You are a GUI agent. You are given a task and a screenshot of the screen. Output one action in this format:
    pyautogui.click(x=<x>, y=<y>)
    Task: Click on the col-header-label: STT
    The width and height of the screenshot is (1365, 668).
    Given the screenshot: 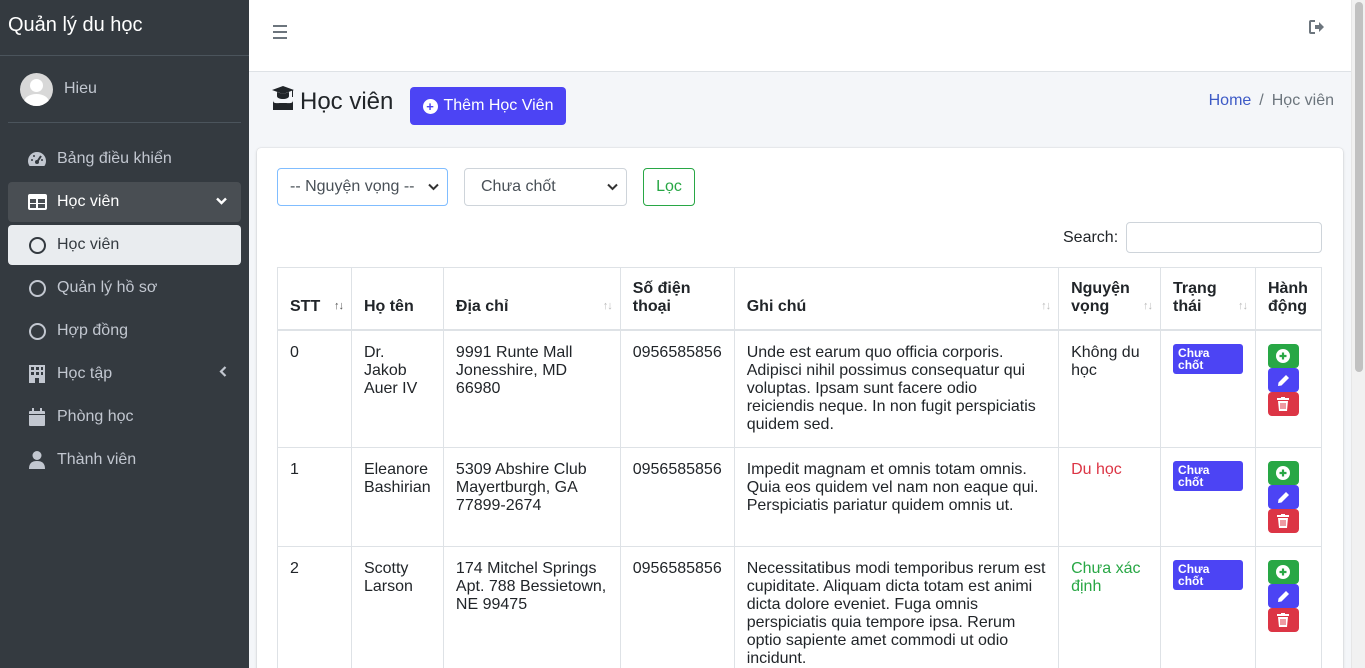 What is the action you would take?
    pyautogui.click(x=305, y=306)
    